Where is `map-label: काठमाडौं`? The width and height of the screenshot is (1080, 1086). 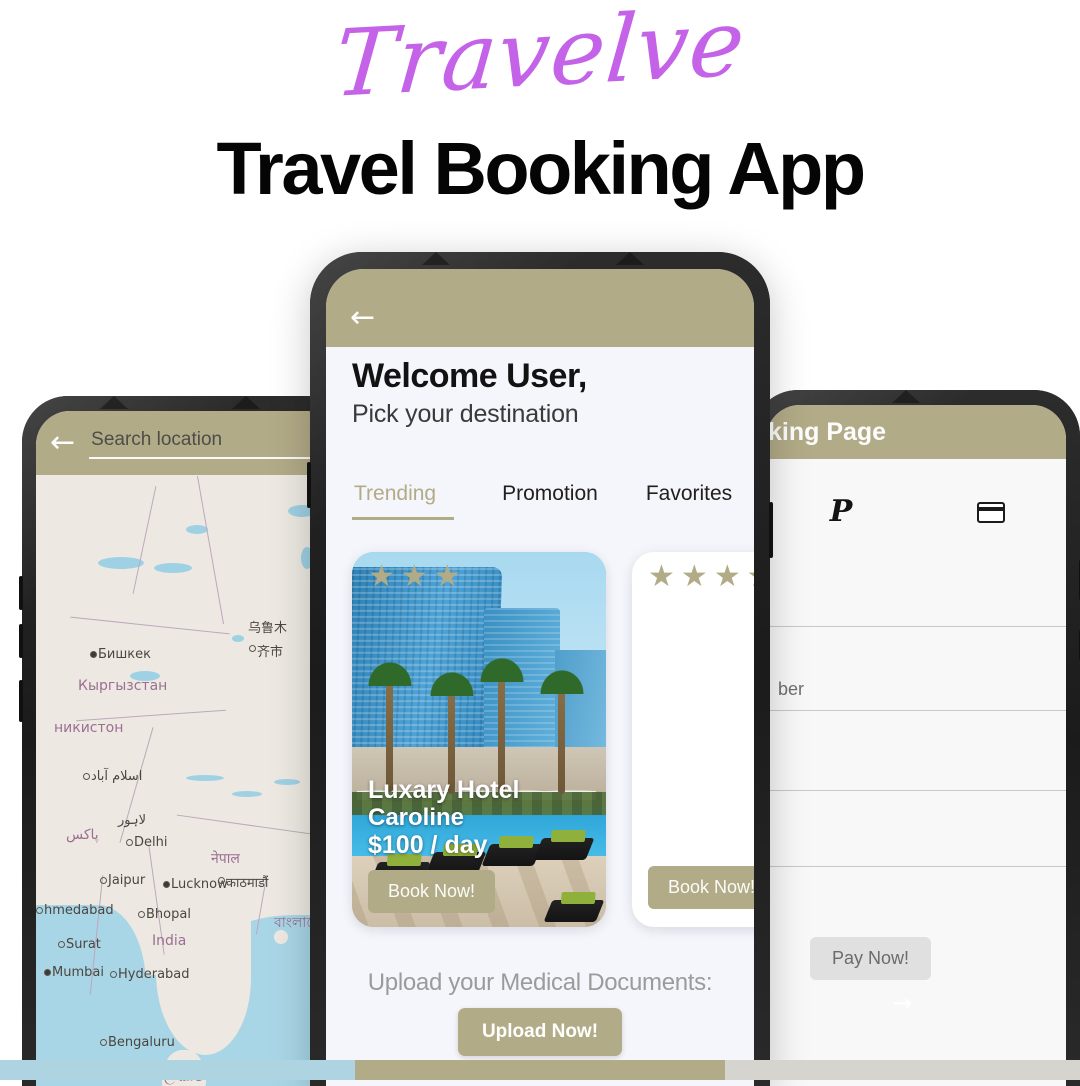
map-label: काठमाडौं is located at coordinates (247, 883).